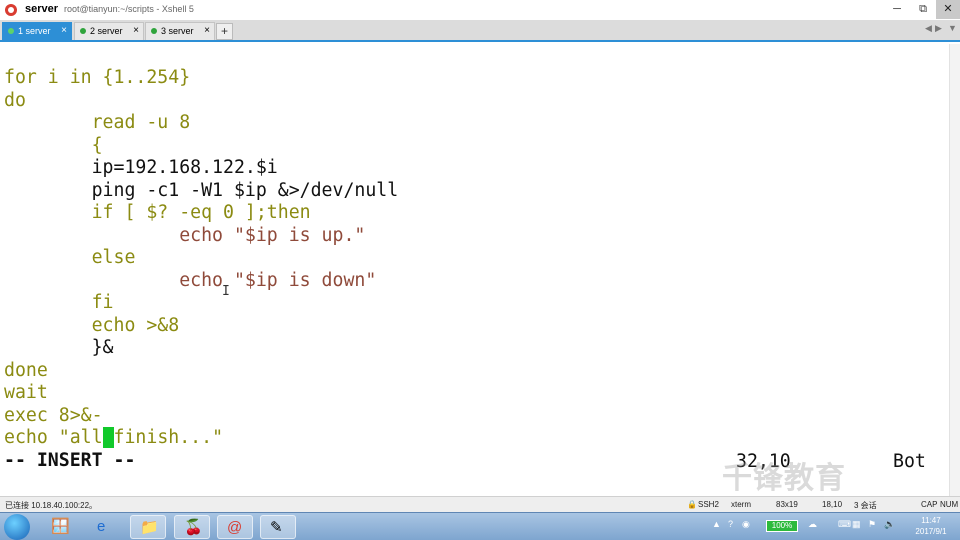 The width and height of the screenshot is (960, 540). I want to click on terminal-line-9: else, so click(70, 257).